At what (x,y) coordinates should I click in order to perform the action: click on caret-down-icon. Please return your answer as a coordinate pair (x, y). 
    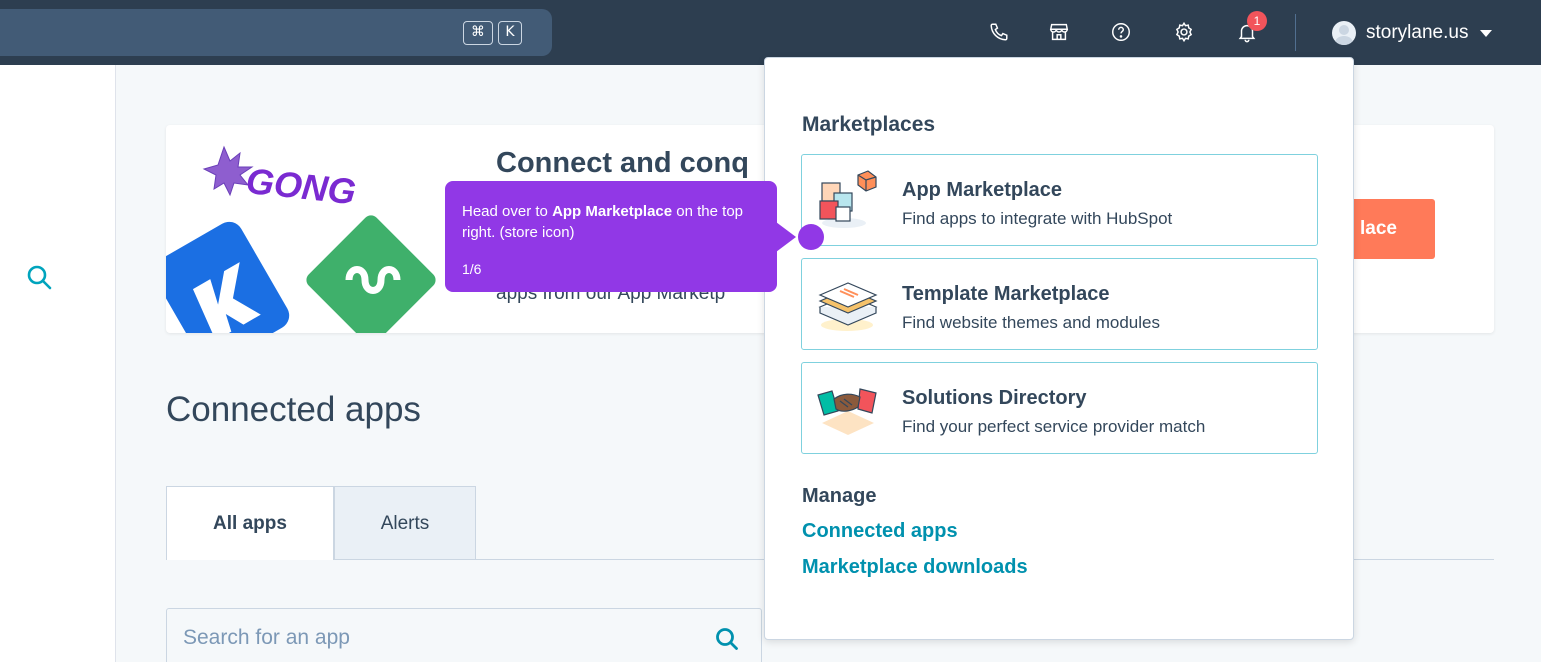
    Looking at the image, I should click on (1486, 33).